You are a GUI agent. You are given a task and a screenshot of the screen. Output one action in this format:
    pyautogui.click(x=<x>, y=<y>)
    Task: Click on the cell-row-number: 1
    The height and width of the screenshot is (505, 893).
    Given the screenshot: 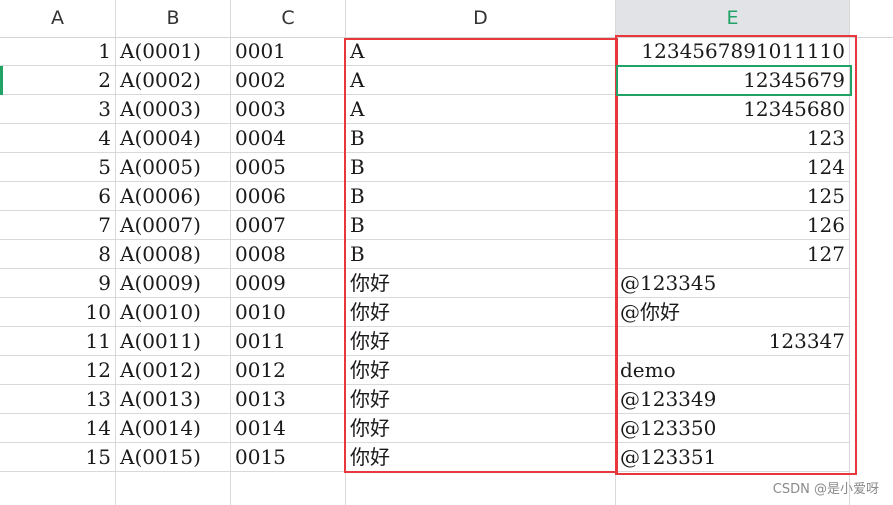 What is the action you would take?
    pyautogui.click(x=58, y=51)
    